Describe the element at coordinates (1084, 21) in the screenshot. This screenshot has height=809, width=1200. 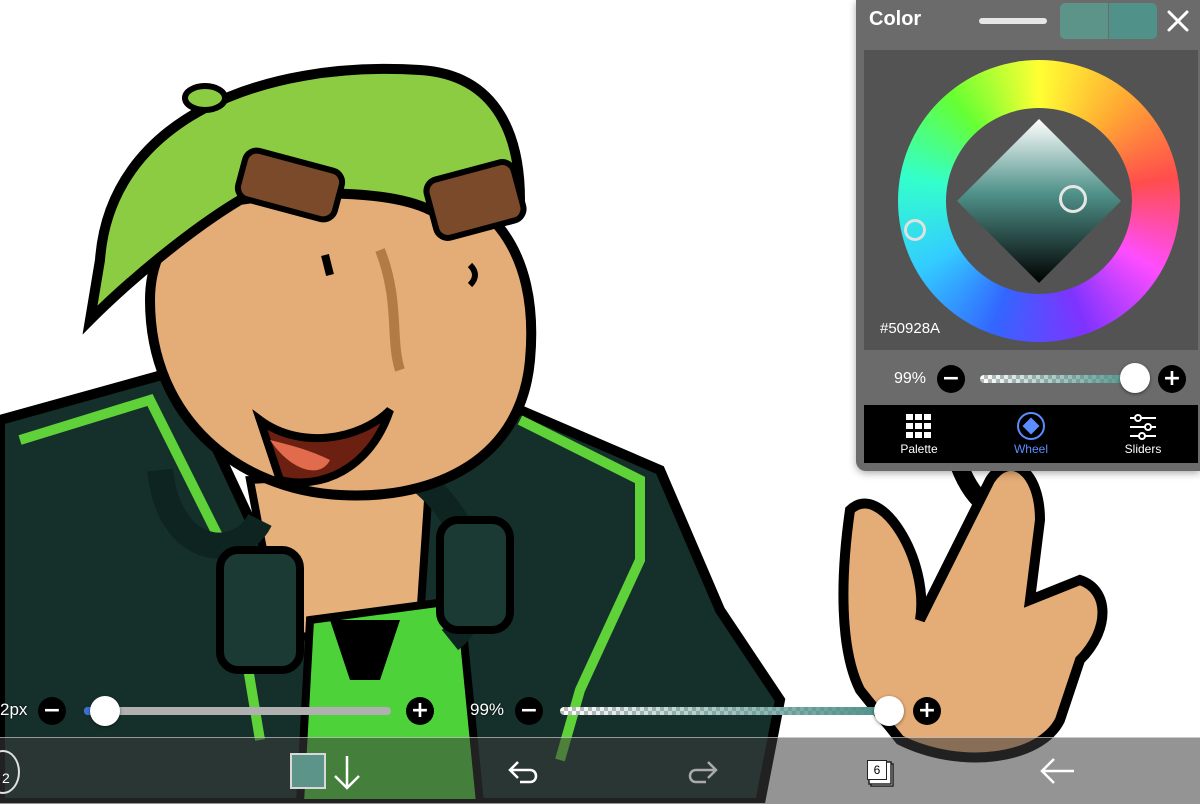
I see `previous-color-swatch` at that location.